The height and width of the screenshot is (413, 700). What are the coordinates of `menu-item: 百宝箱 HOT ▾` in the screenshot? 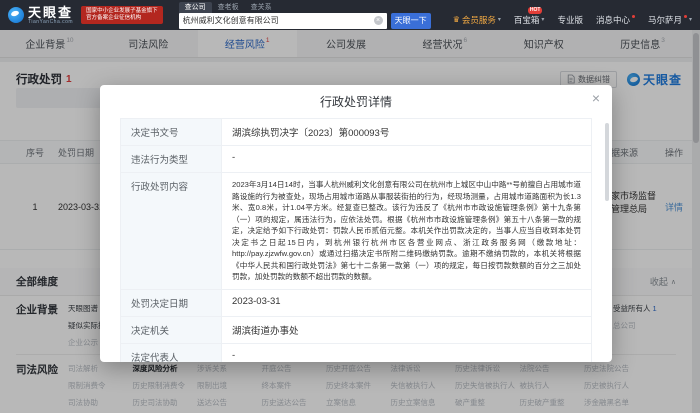 It's located at (529, 15).